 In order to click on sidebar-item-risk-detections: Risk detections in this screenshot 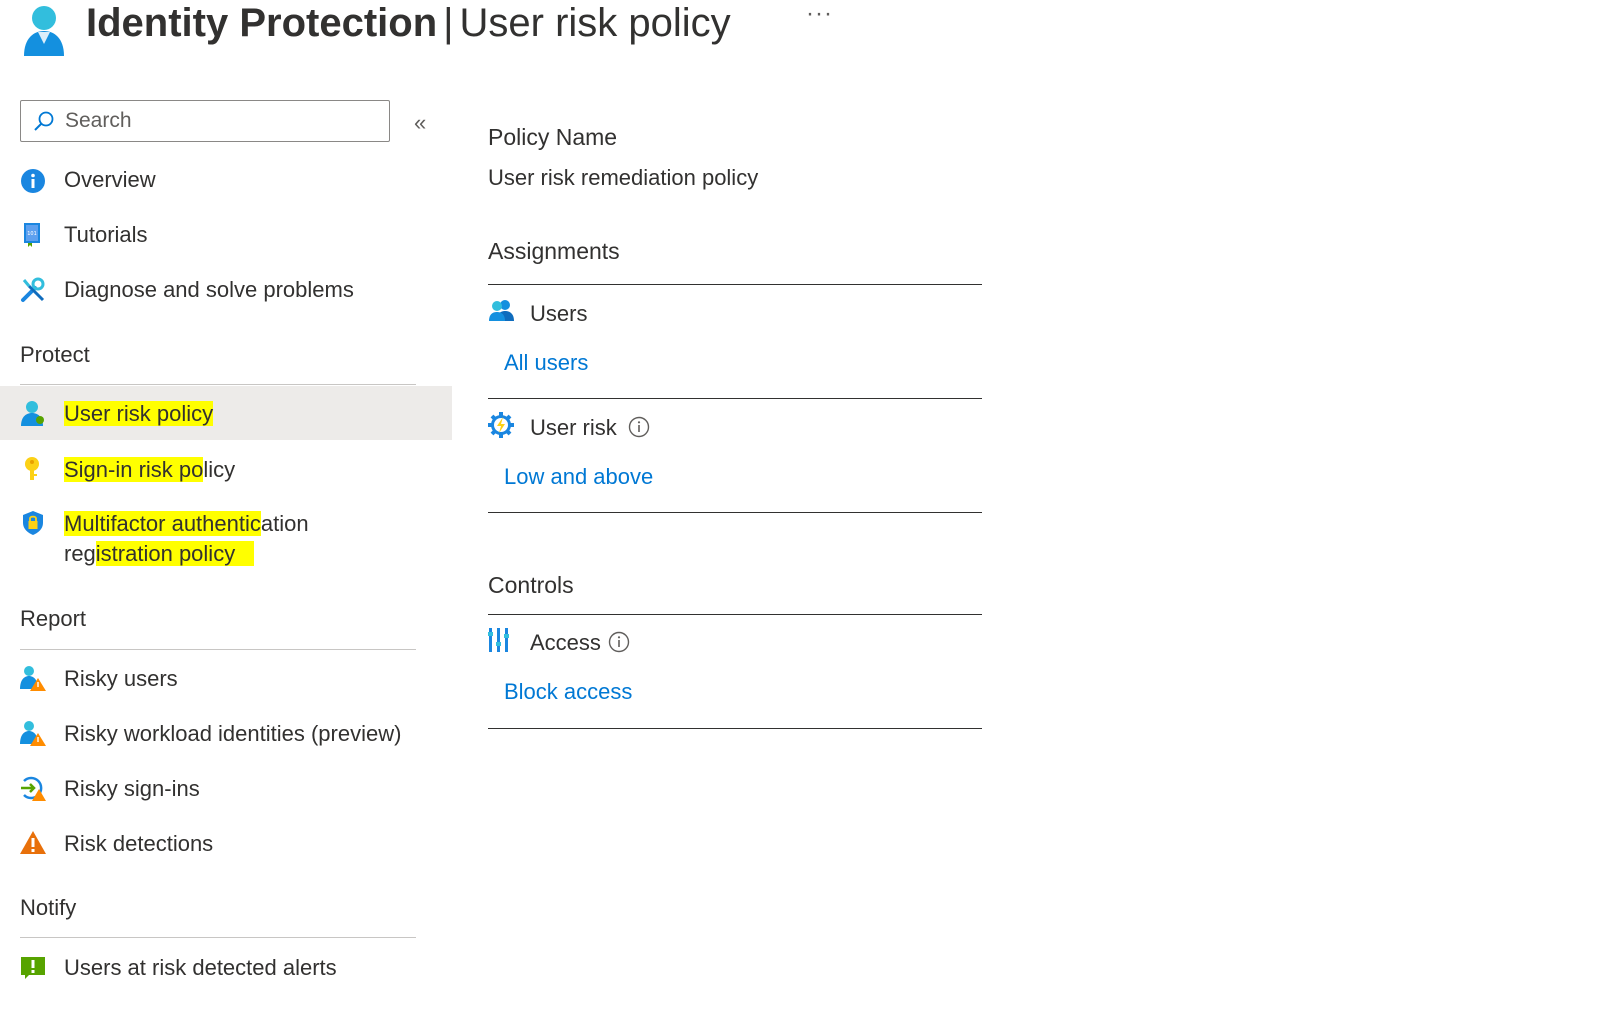, I will do `click(226, 845)`.